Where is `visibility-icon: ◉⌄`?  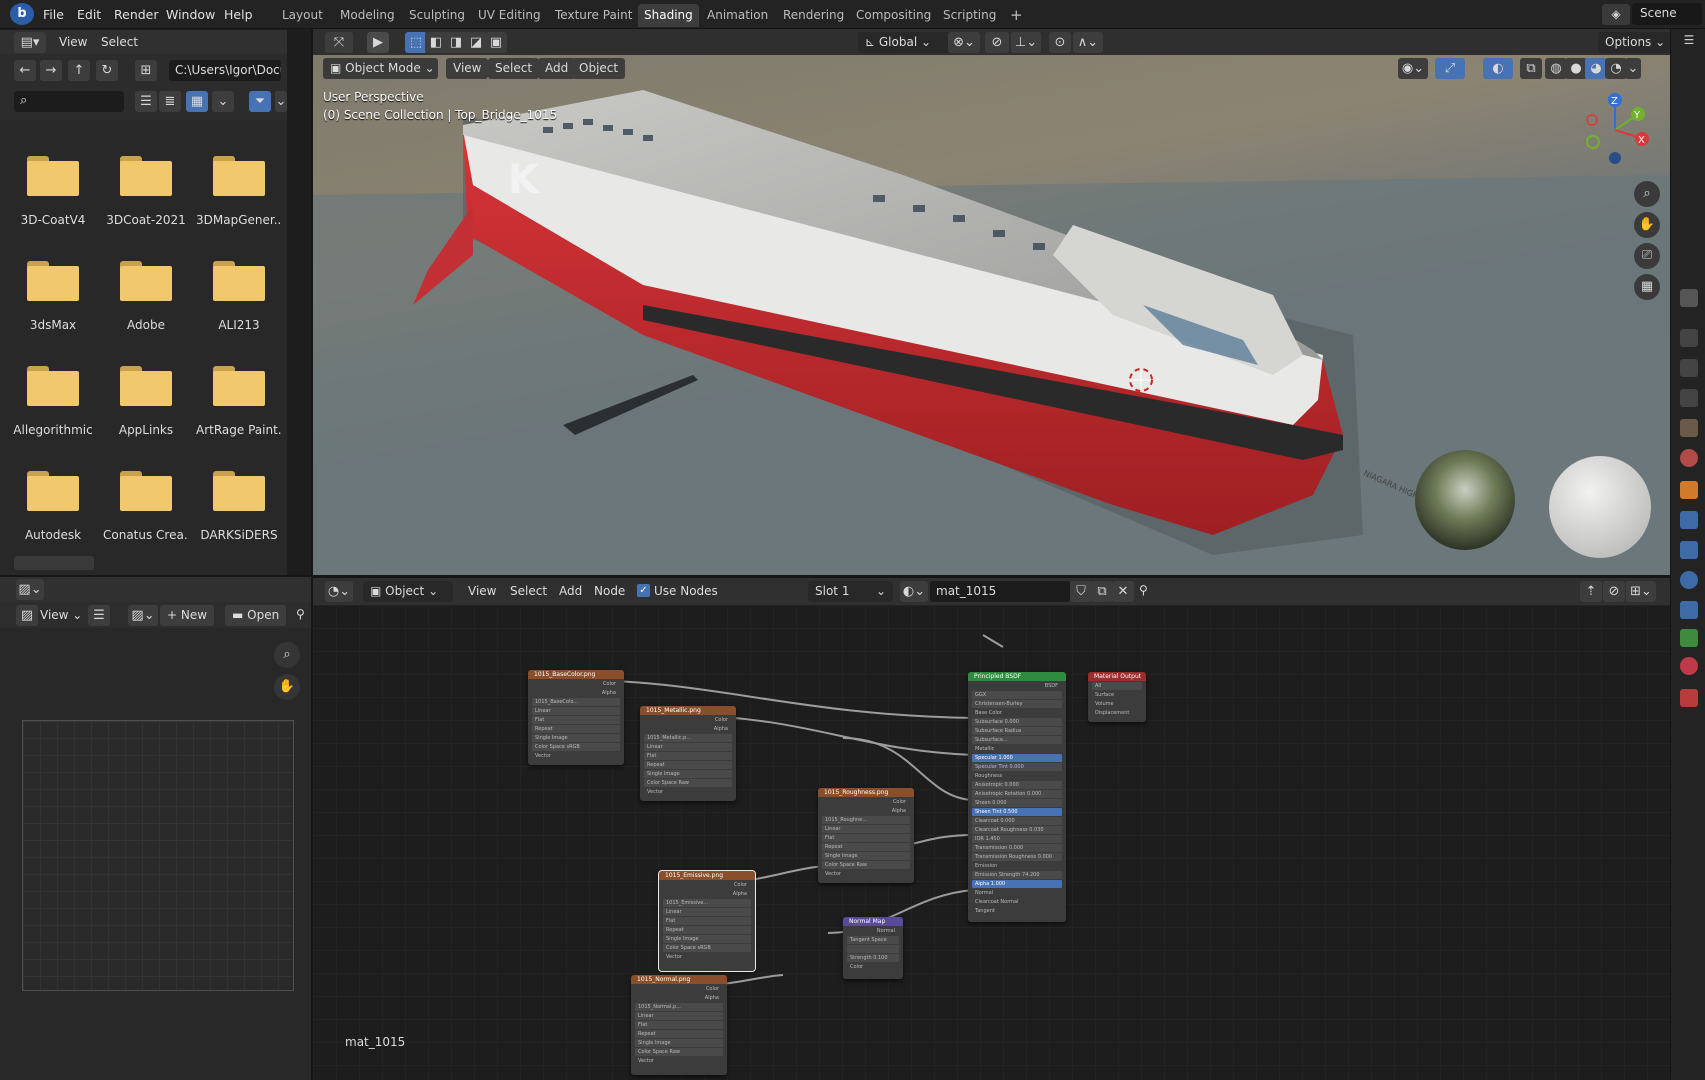
visibility-icon: ◉⌄ is located at coordinates (1413, 68).